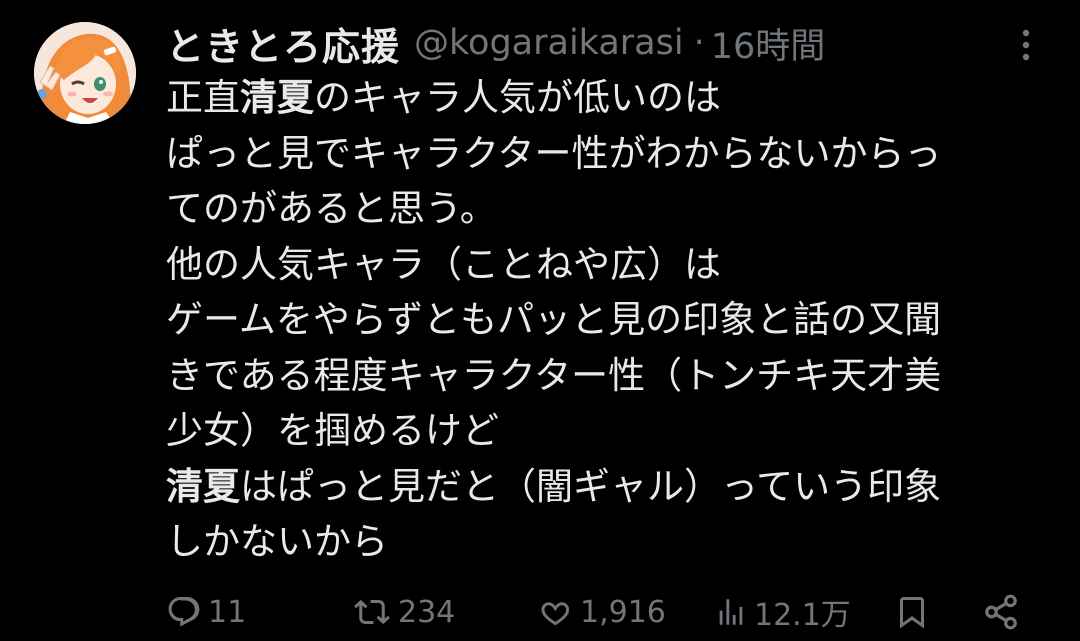 This screenshot has height=641, width=1080. I want to click on retweet-count: 234, so click(427, 612).